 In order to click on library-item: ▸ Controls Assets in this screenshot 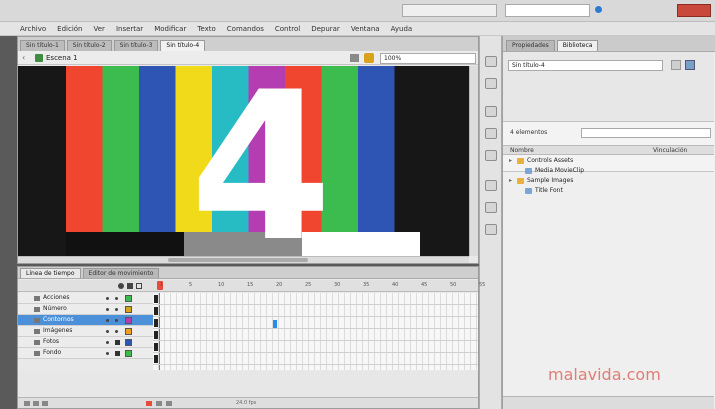, I will do `click(608, 161)`.